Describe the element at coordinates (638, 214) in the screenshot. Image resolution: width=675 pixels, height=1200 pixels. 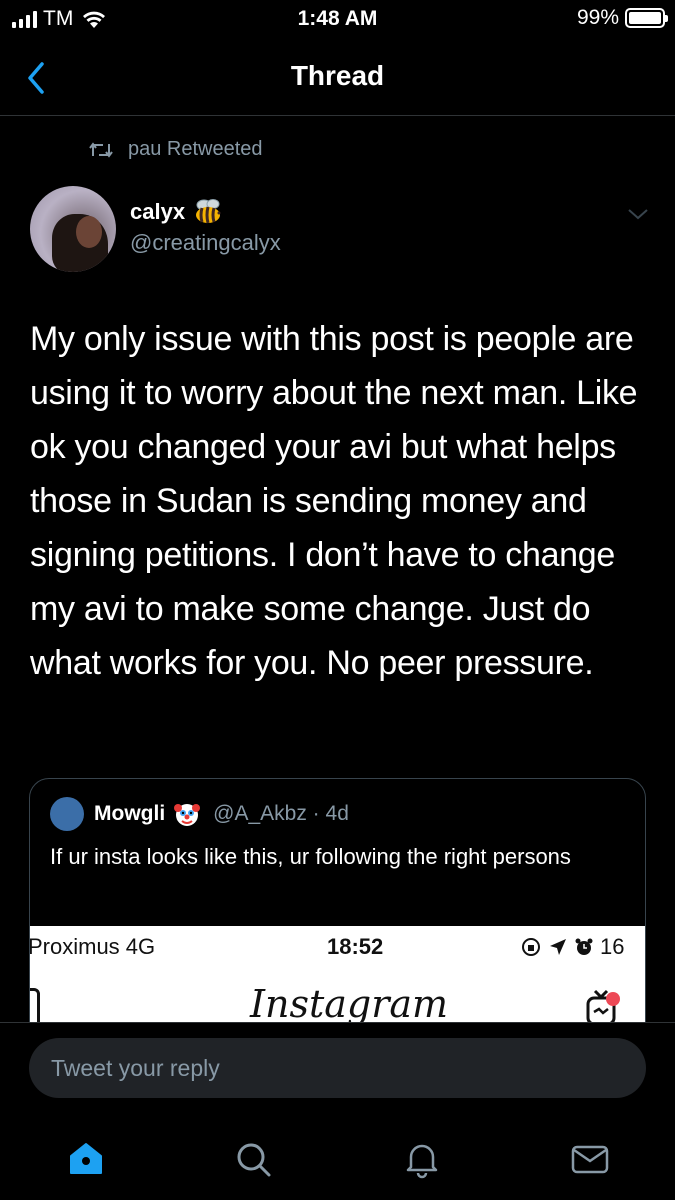
I see `chevron-down-icon` at that location.